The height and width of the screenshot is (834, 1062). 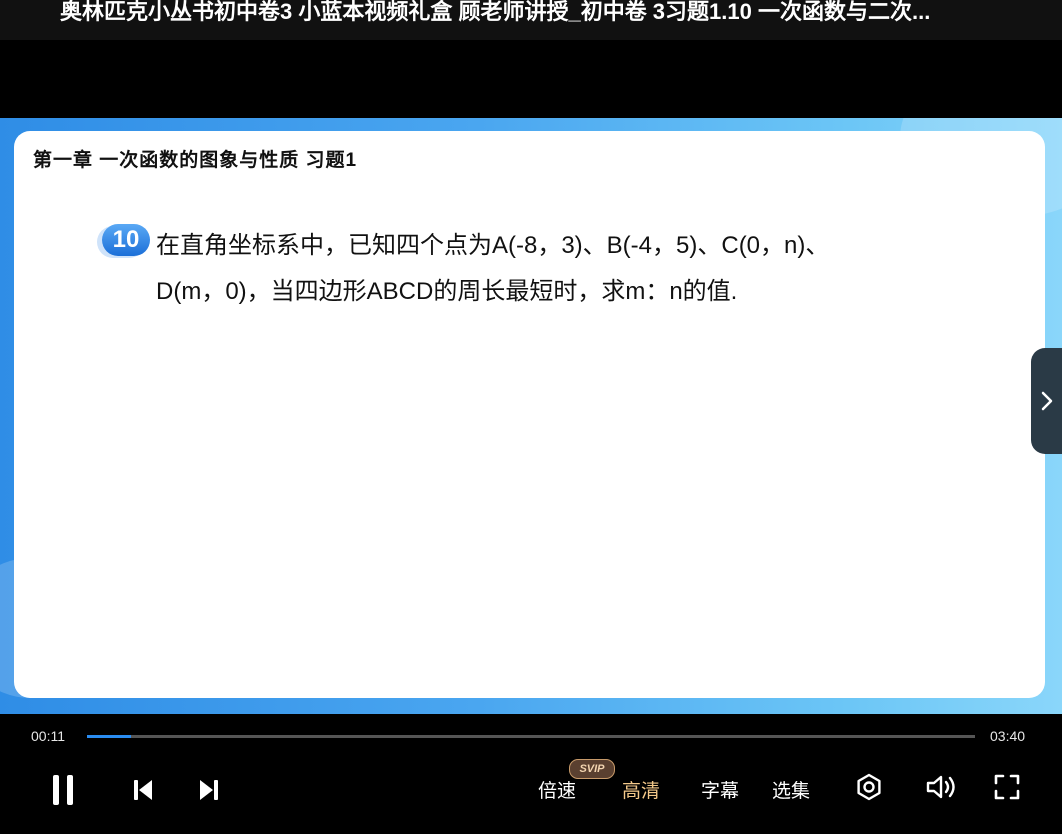 I want to click on progress-fill, so click(x=109, y=736).